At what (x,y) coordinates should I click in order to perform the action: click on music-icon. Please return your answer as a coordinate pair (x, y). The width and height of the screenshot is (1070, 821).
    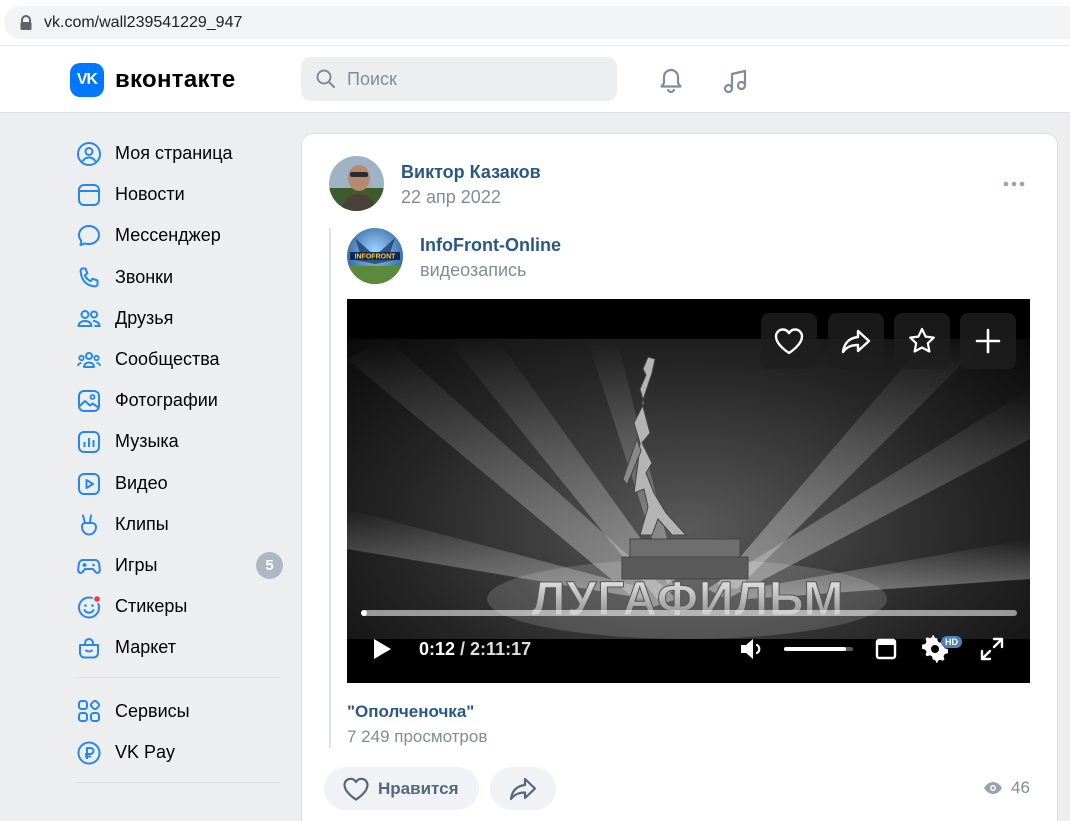
    Looking at the image, I should click on (89, 442).